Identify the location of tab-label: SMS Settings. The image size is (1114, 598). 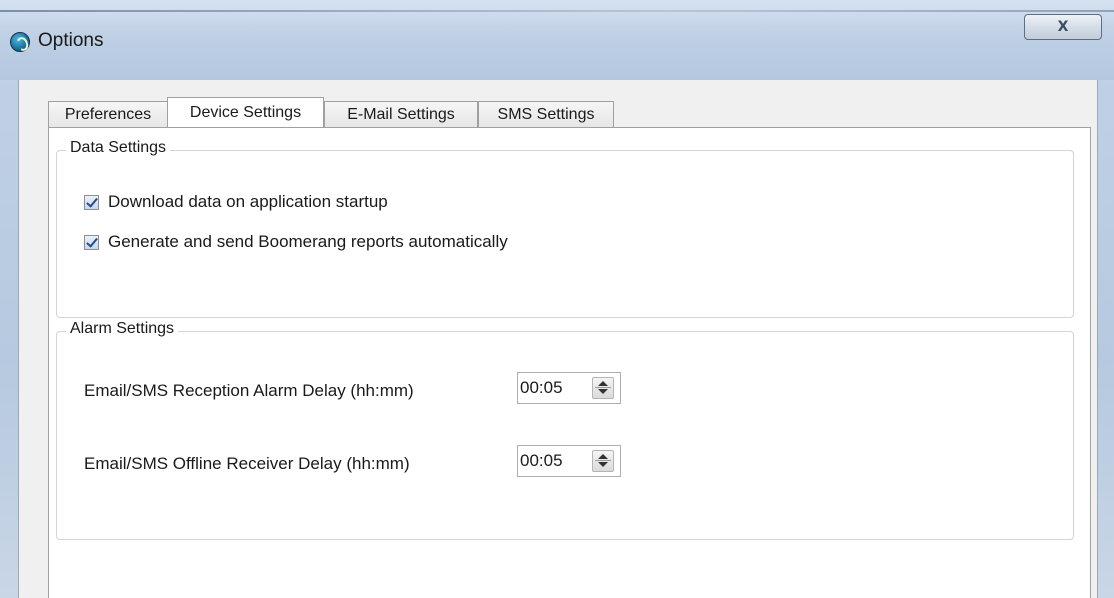
(546, 114).